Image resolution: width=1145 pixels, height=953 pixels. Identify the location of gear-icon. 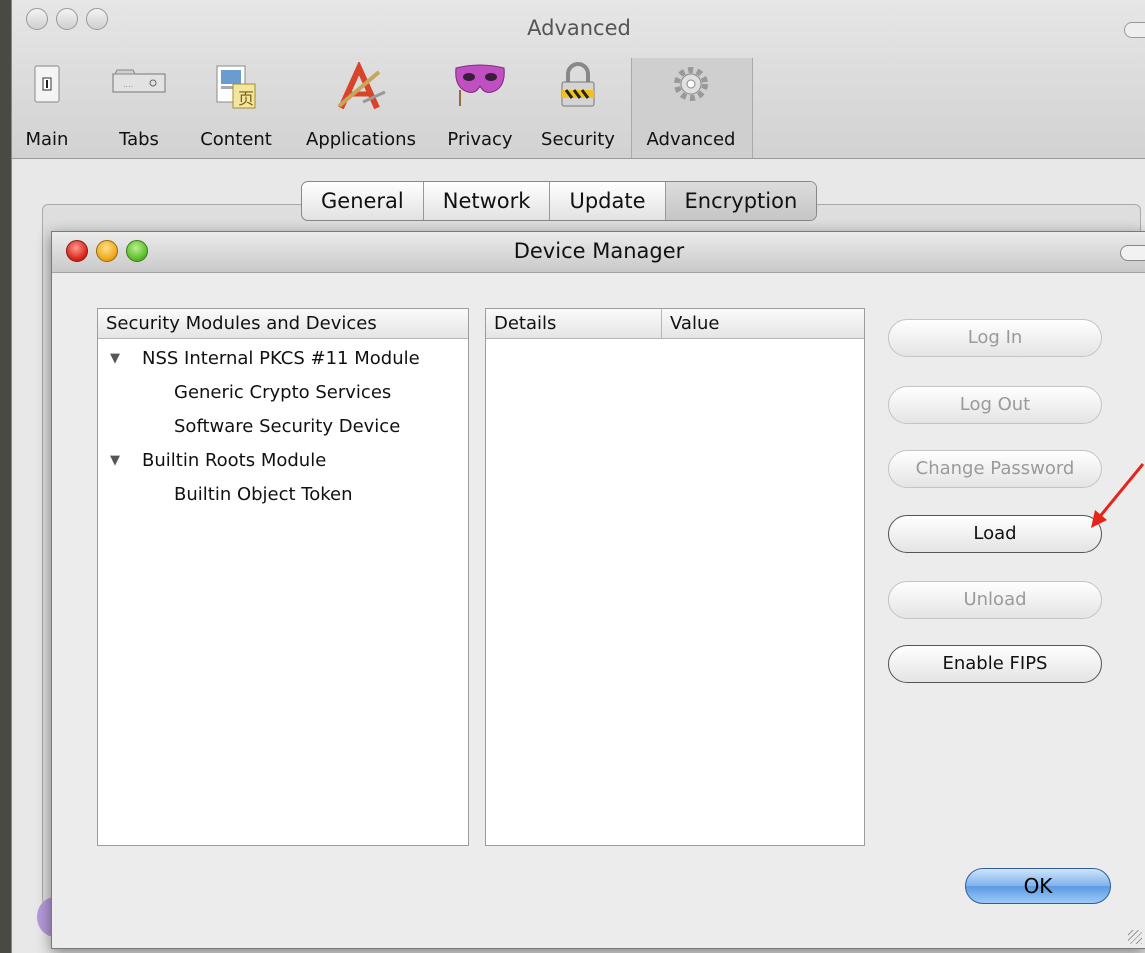
(691, 88).